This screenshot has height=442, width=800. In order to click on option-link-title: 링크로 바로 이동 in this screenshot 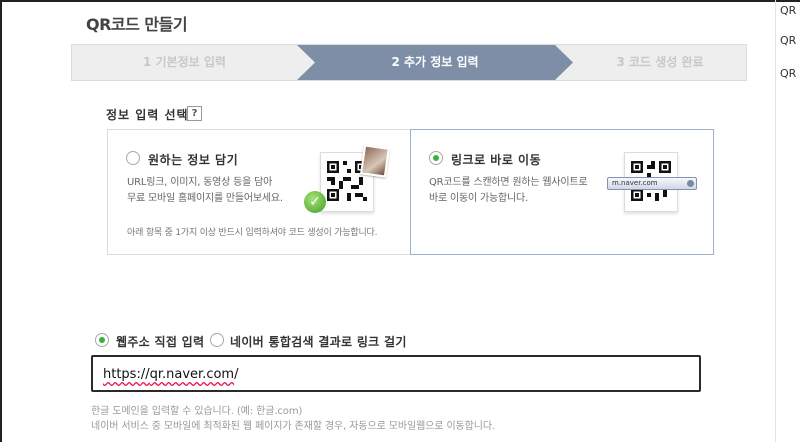, I will do `click(496, 160)`.